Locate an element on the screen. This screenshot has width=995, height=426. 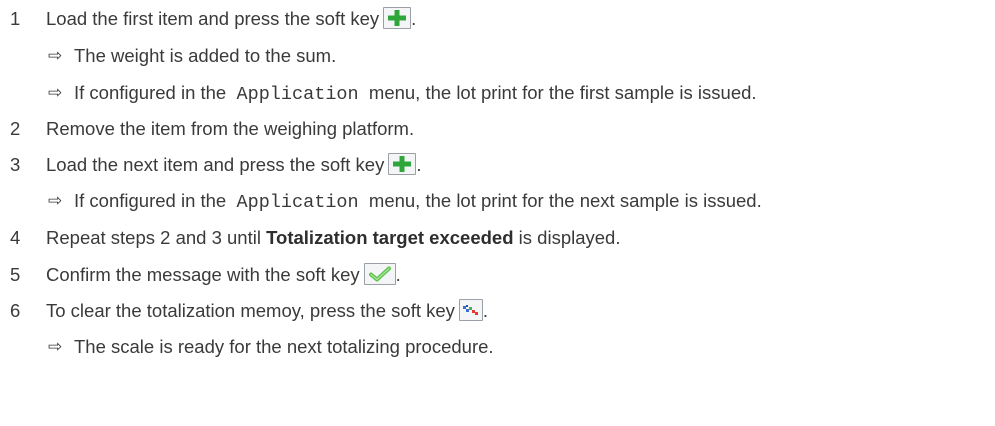
step-text-before: Repeat steps 2 and 3 until is located at coordinates (153, 237).